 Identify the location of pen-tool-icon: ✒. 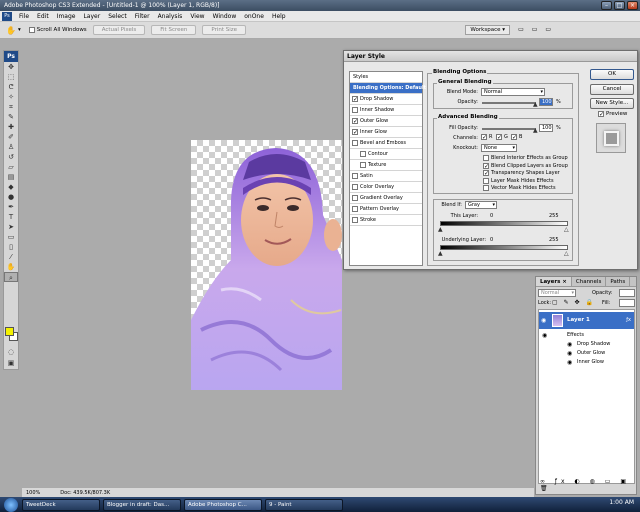
(11, 207).